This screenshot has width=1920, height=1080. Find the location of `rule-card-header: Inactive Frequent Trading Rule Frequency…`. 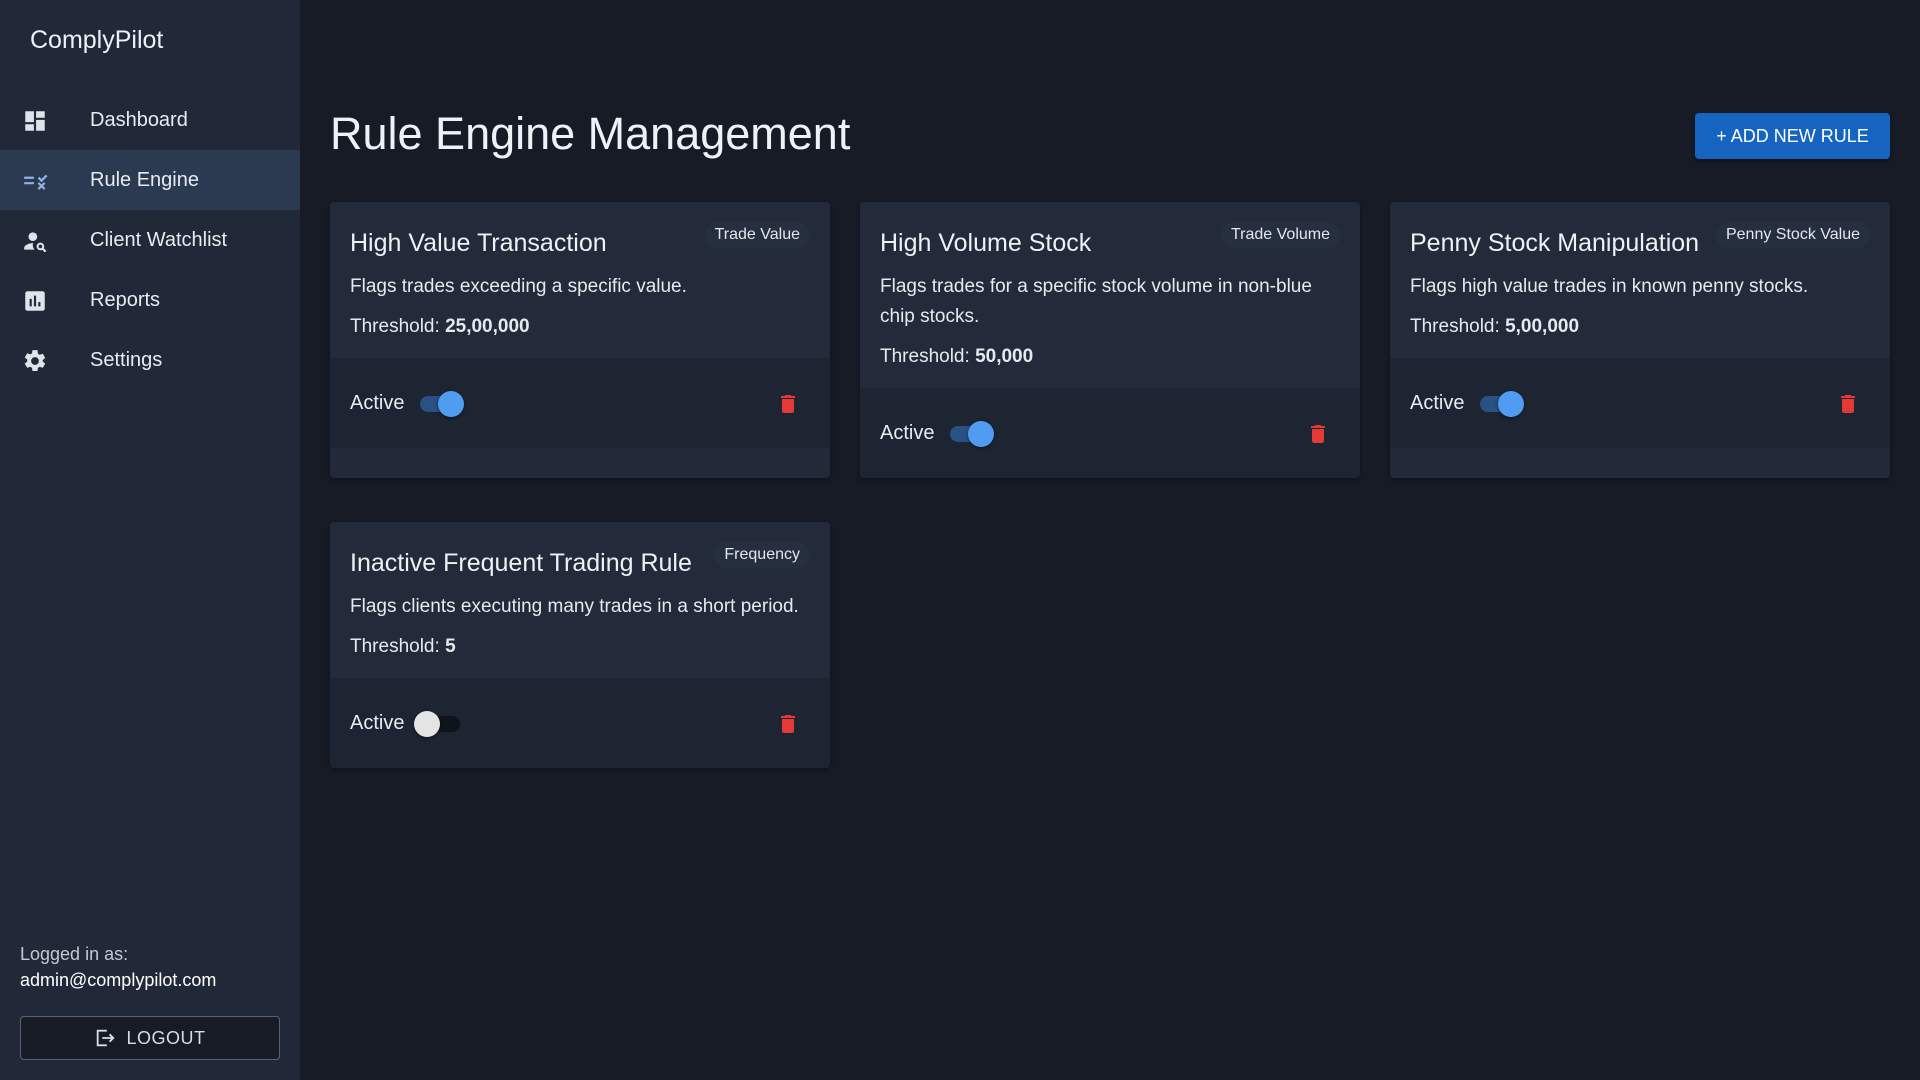

rule-card-header: Inactive Frequent Trading Rule Frequency… is located at coordinates (580, 600).